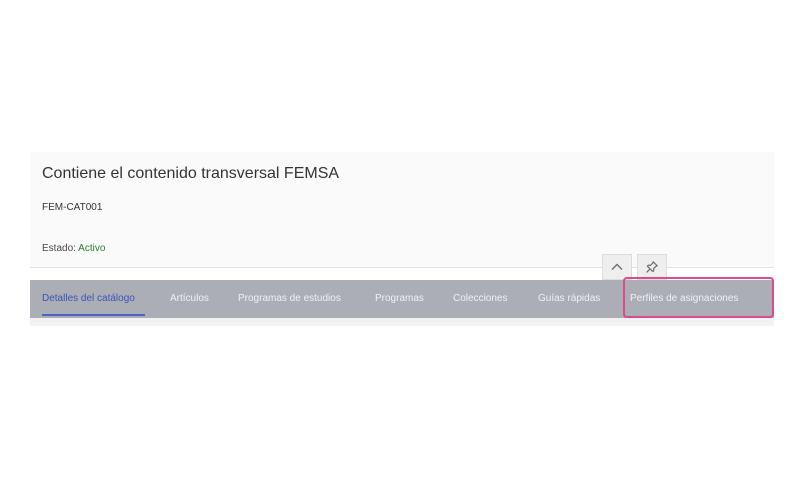 The width and height of the screenshot is (800, 500). What do you see at coordinates (569, 299) in the screenshot?
I see `tab-guias-rapidas: Guías rápidas` at bounding box center [569, 299].